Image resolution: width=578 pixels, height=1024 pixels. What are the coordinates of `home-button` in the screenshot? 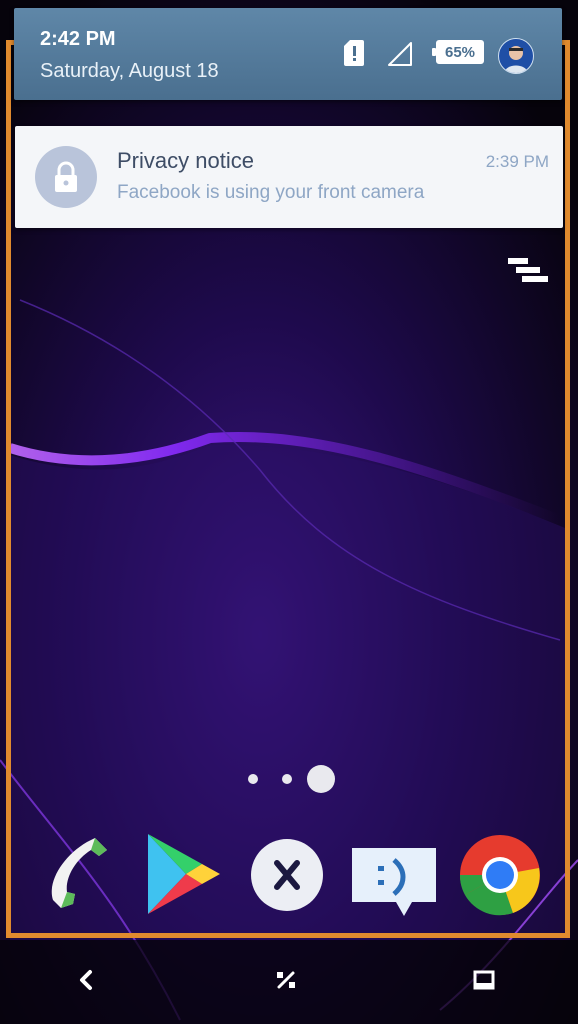 It's located at (286, 980).